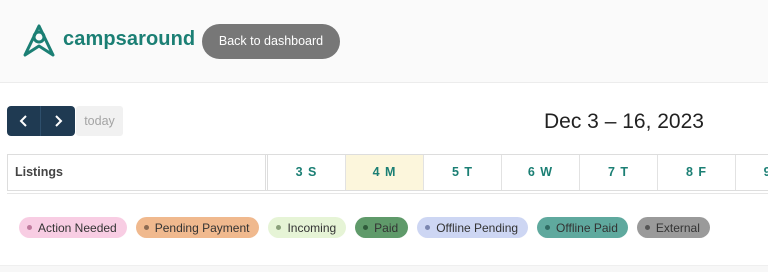 This screenshot has height=272, width=768. I want to click on legend-badge-paid: Paid, so click(382, 227).